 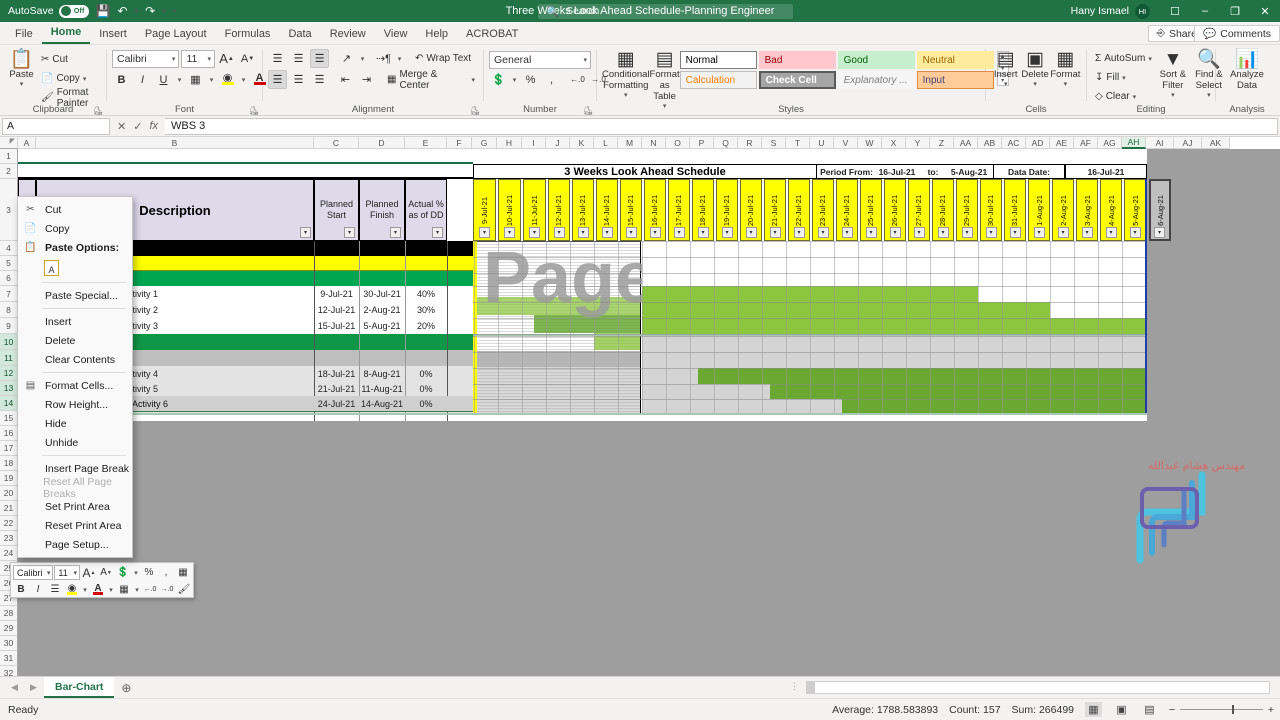 I want to click on horizontal-scrollbar, so click(x=1038, y=687).